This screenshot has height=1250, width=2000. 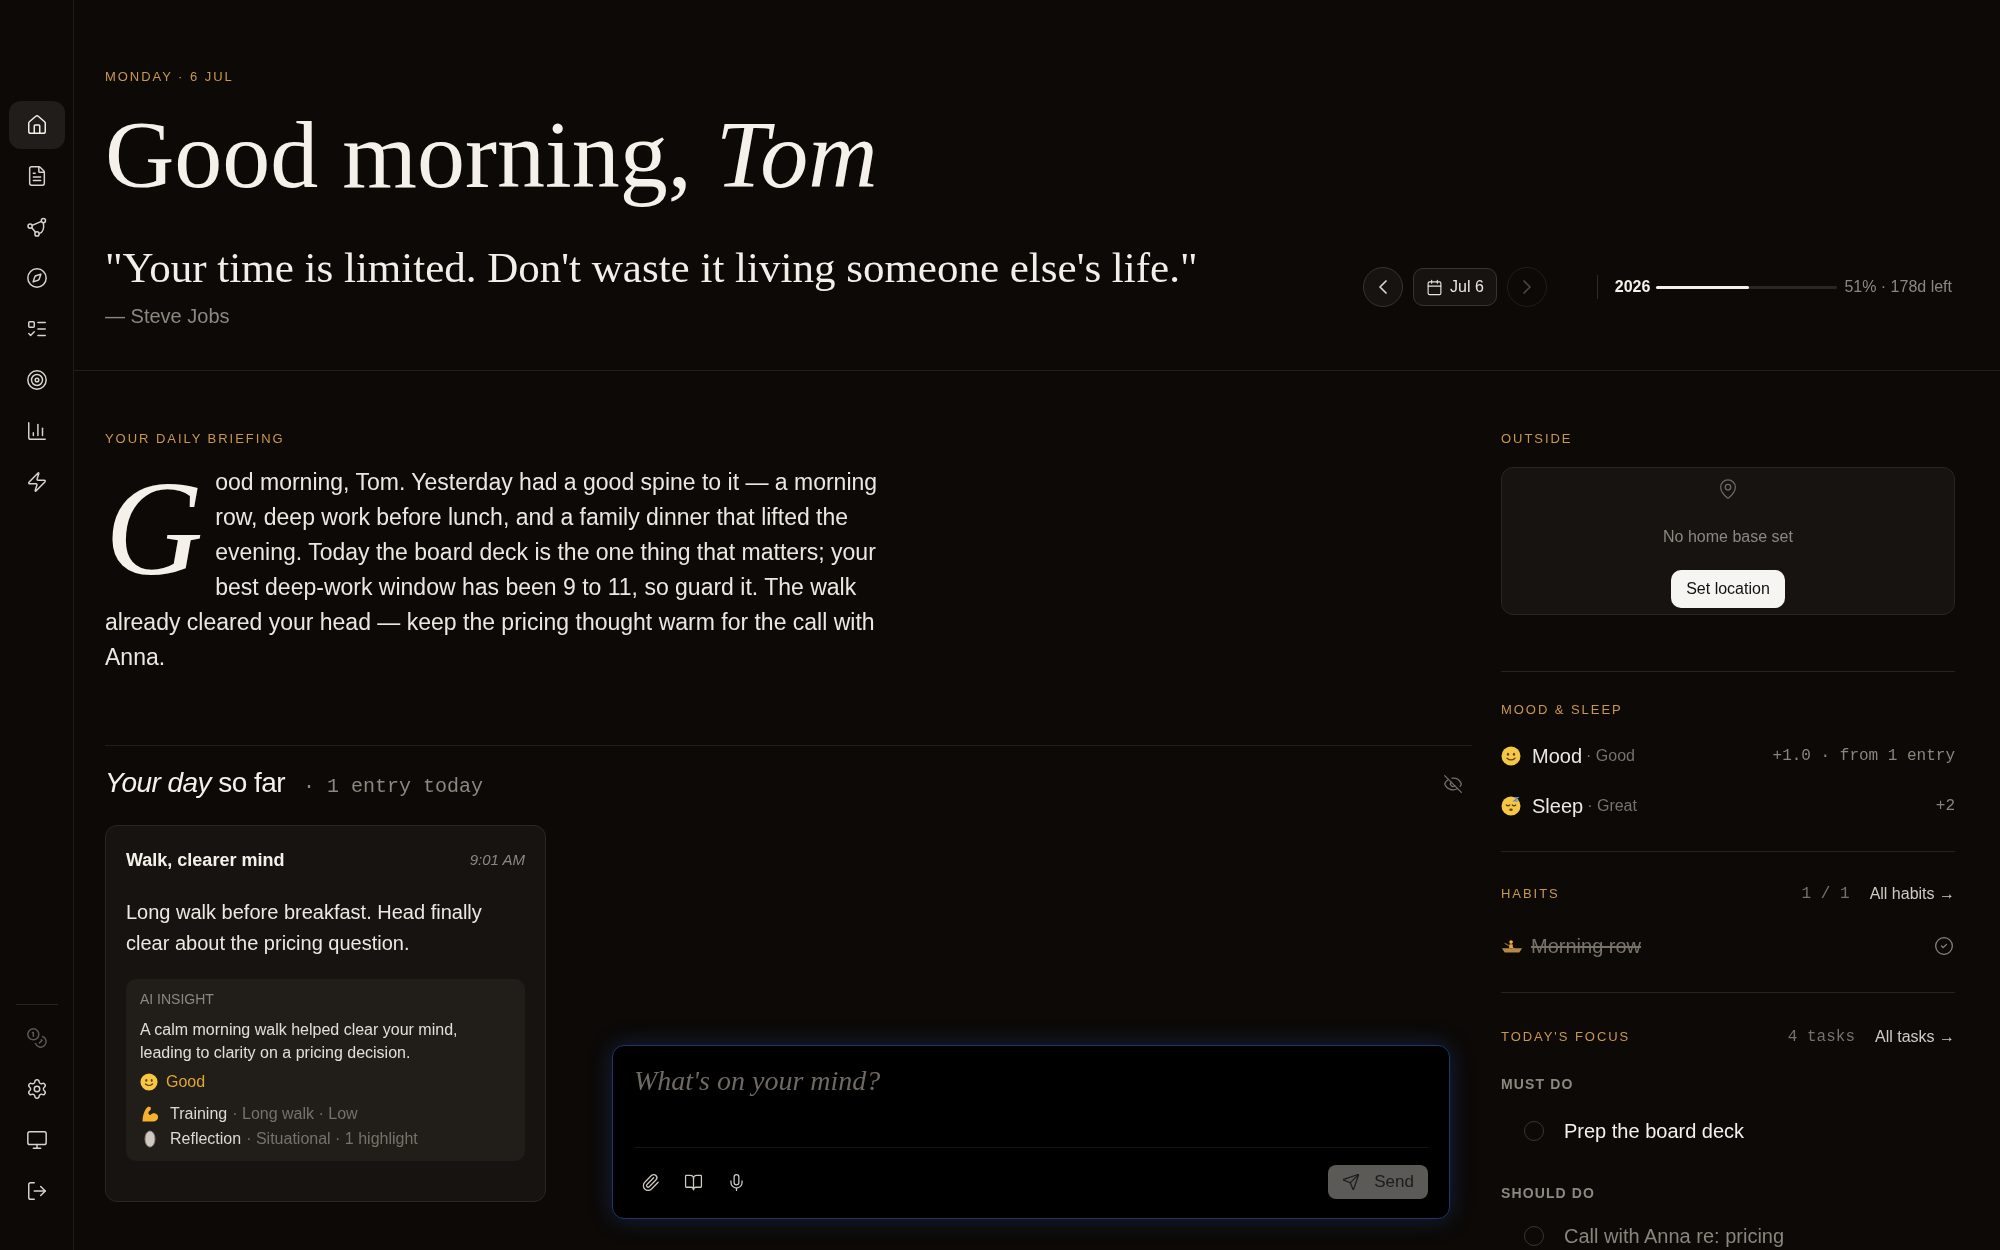 What do you see at coordinates (36, 227) in the screenshot?
I see `nodes-icon` at bounding box center [36, 227].